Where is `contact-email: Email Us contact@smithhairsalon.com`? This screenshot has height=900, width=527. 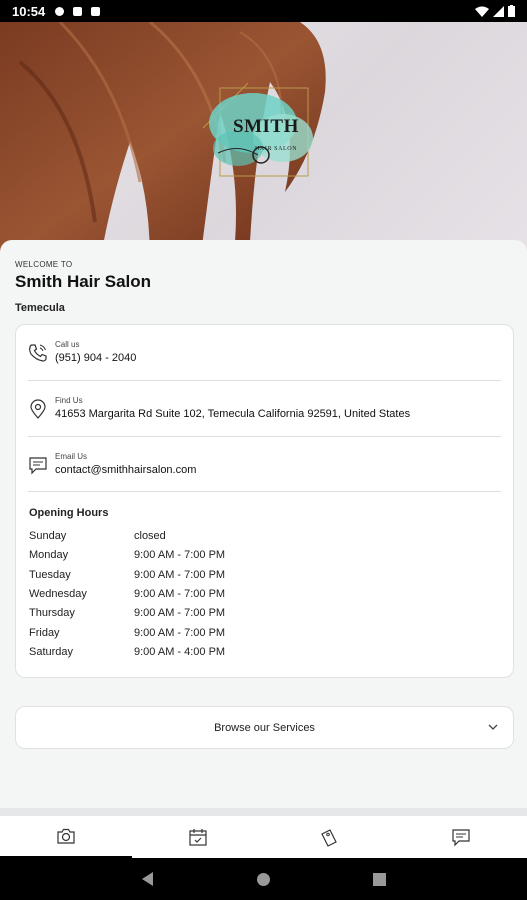 contact-email: Email Us contact@smithhairsalon.com is located at coordinates (264, 464).